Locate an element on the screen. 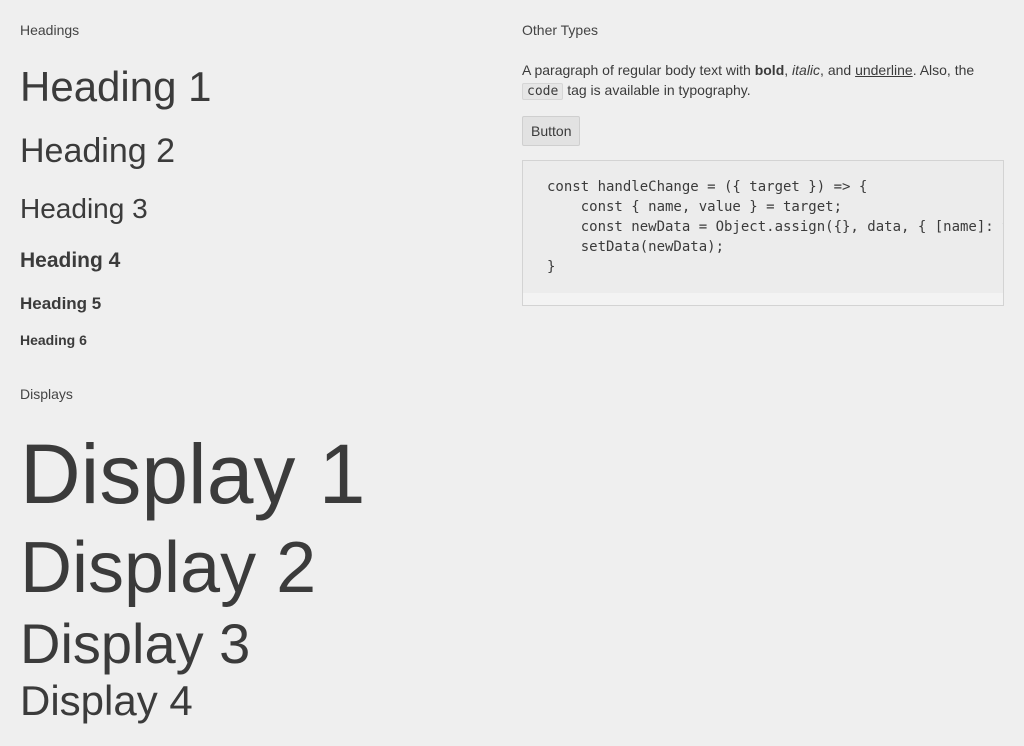  heading-4: Heading 4 is located at coordinates (70, 260).